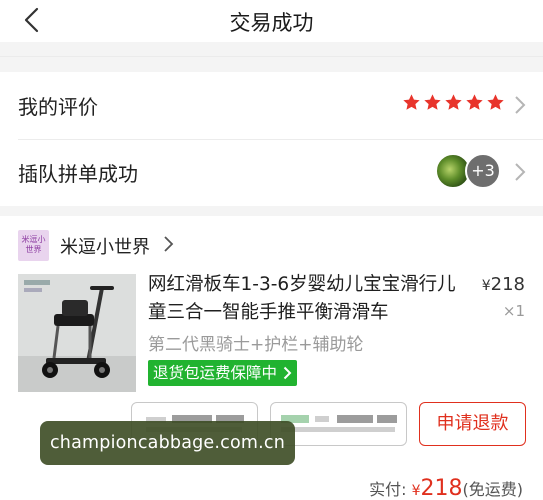 The image size is (543, 500). I want to click on nav-bar: 交易成功, so click(271, 21).